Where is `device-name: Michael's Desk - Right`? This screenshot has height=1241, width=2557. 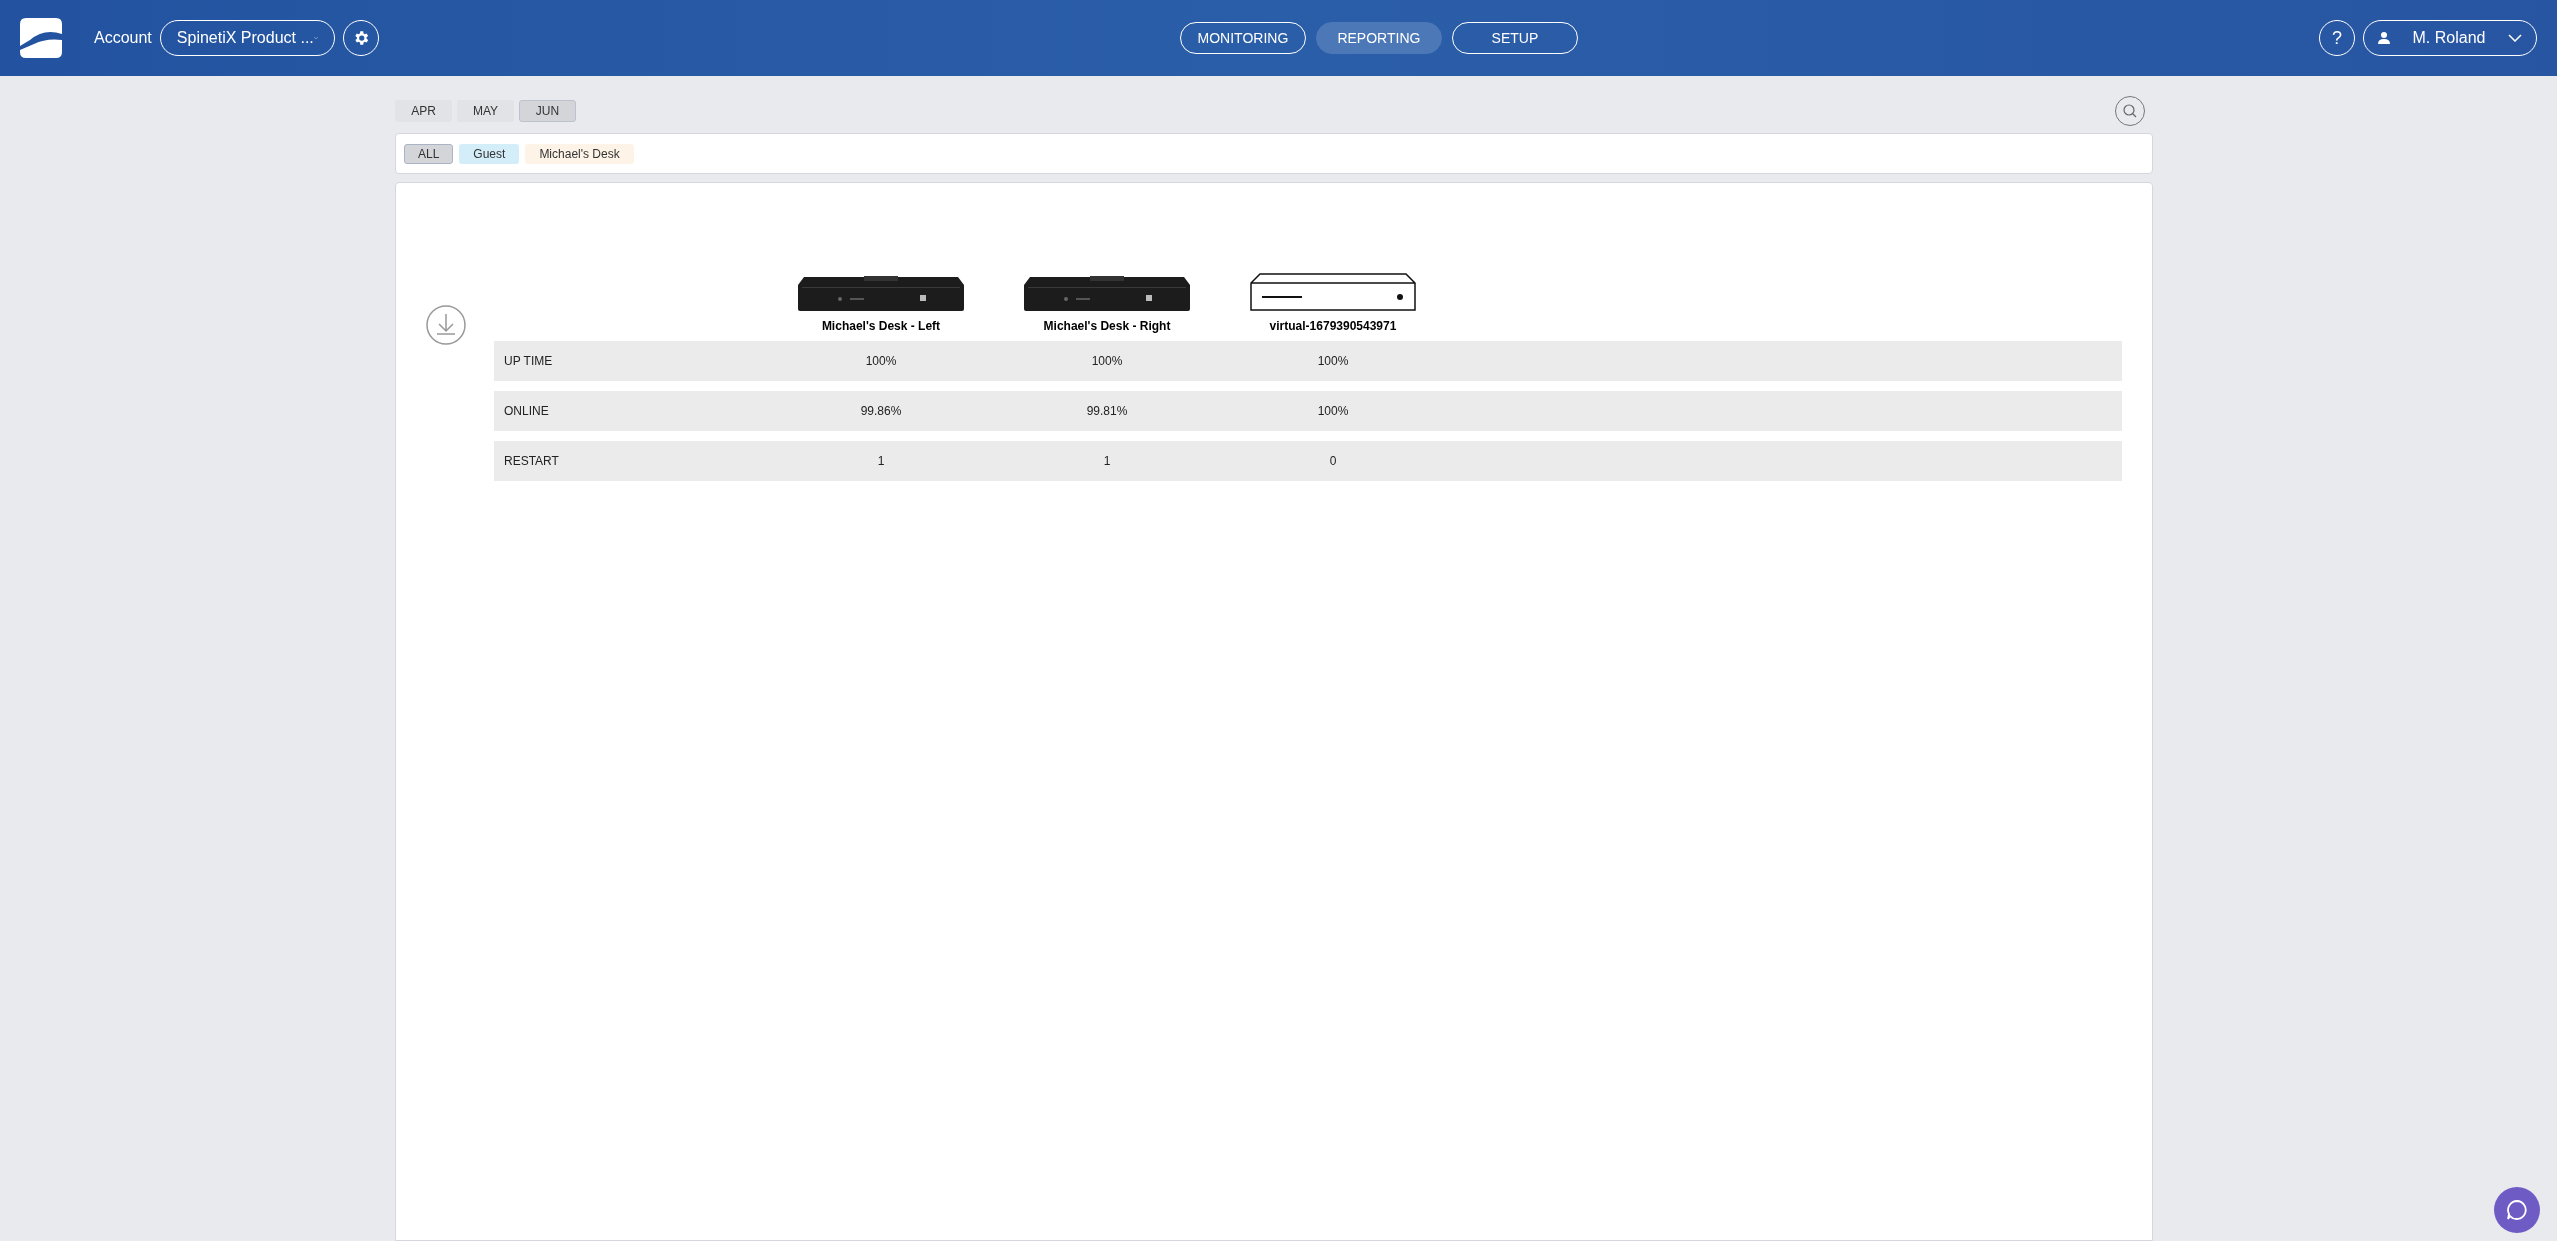 device-name: Michael's Desk - Right is located at coordinates (1107, 326).